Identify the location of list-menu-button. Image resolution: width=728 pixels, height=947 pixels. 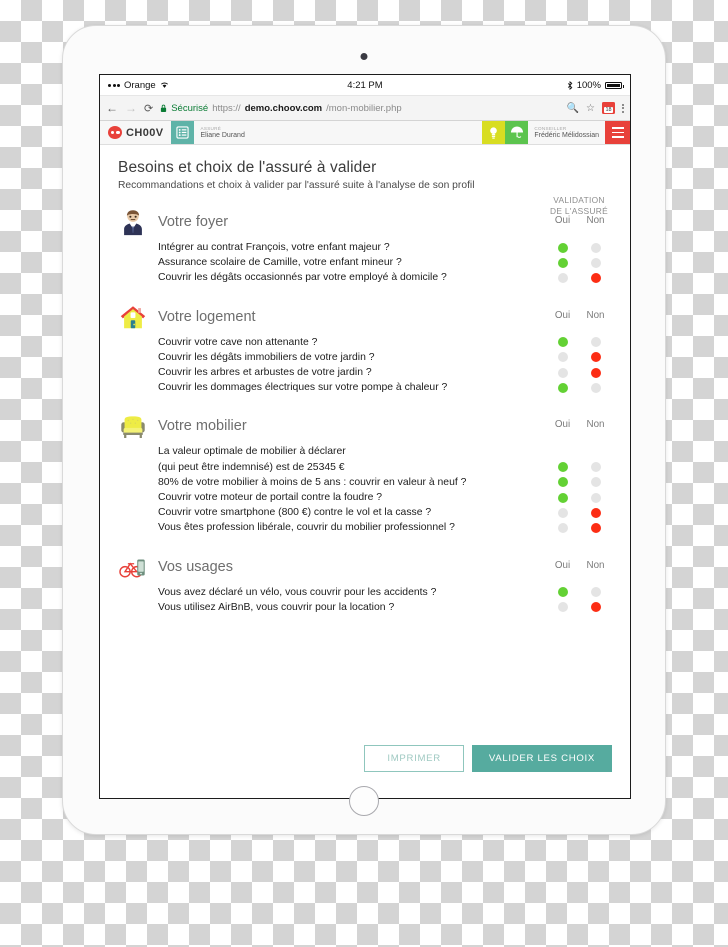
(183, 132).